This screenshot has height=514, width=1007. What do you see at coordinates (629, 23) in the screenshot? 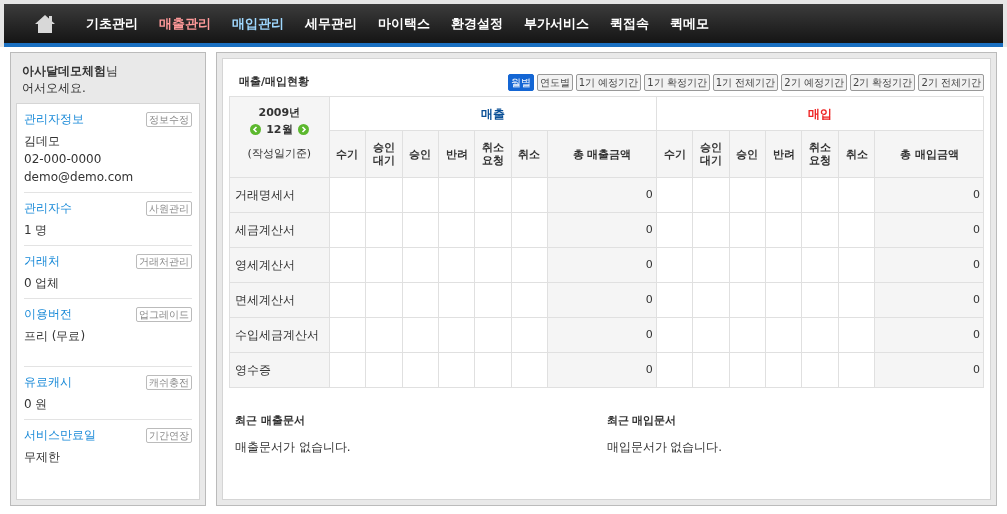
I see `nav-menu-item: 퀵접속` at bounding box center [629, 23].